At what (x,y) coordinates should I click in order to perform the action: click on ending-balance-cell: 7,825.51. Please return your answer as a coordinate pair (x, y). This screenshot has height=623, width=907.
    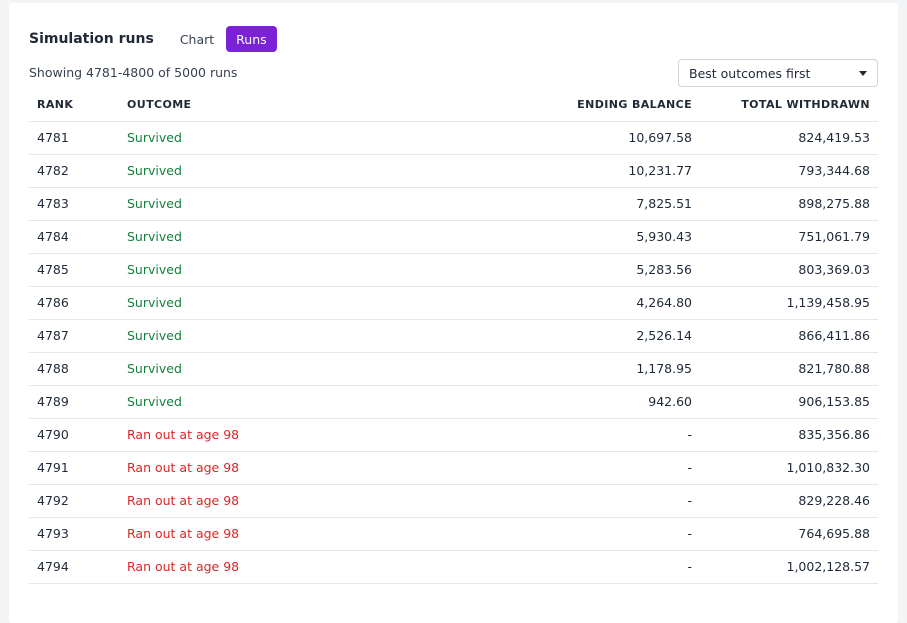
    Looking at the image, I should click on (574, 204).